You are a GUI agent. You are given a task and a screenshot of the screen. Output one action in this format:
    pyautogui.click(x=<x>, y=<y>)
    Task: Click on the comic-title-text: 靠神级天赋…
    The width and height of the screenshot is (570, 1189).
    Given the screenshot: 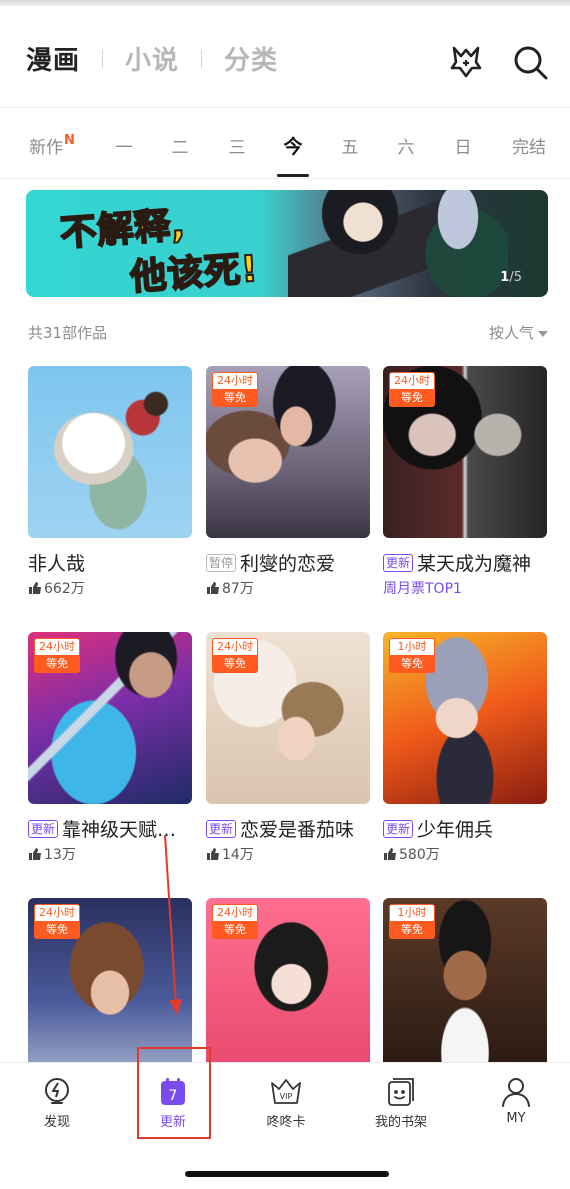 What is the action you would take?
    pyautogui.click(x=119, y=830)
    